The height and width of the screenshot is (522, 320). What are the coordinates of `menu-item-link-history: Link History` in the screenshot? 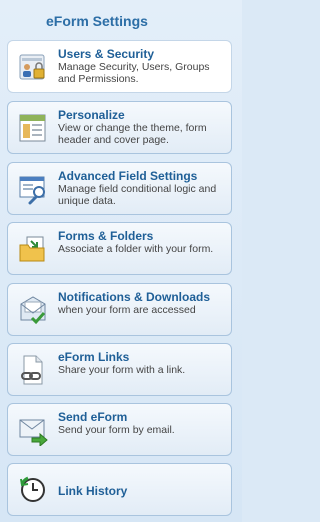 It's located at (119, 489).